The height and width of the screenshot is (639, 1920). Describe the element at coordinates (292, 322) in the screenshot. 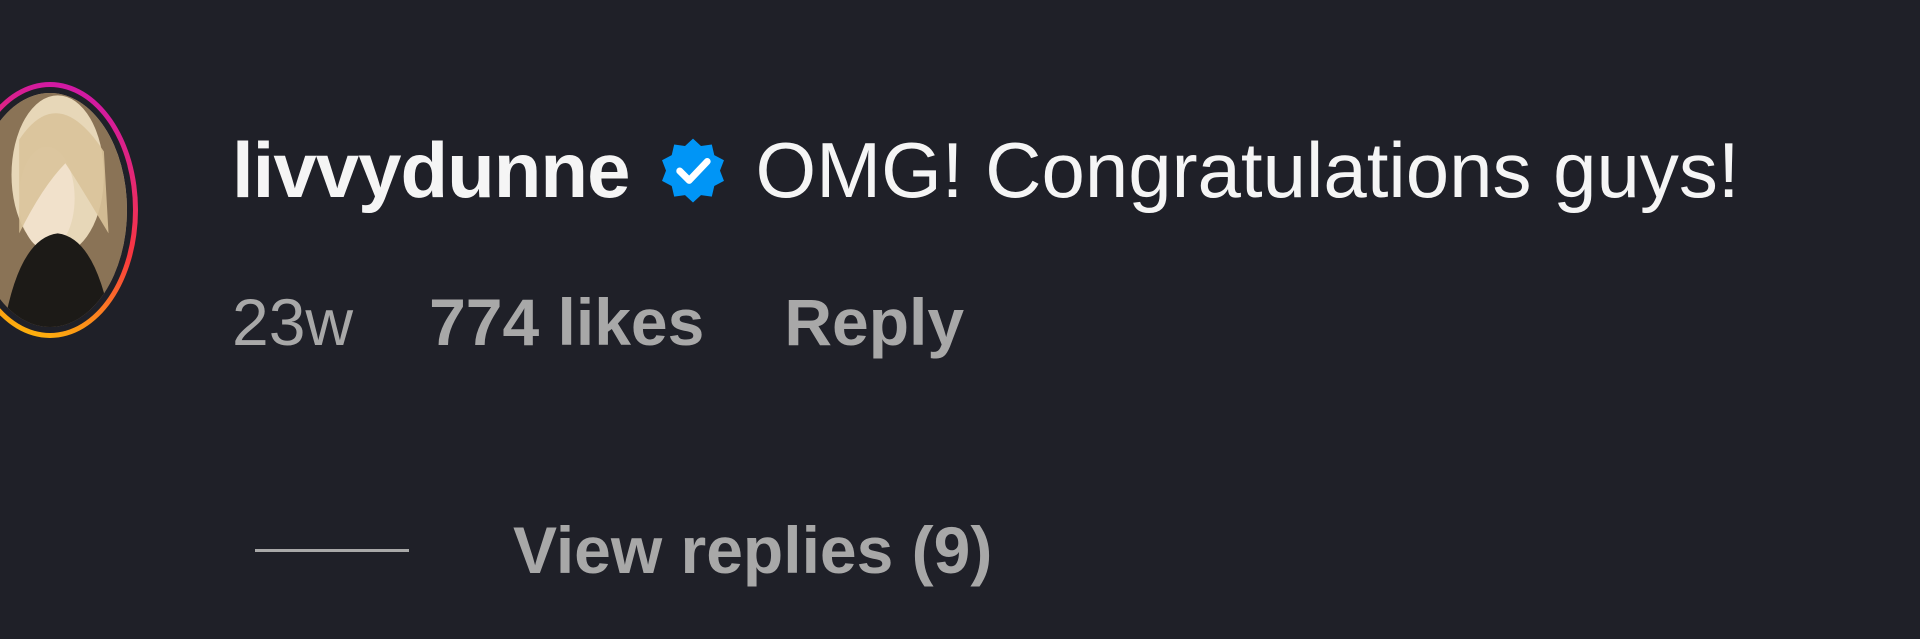

I see `comment-timestamp: 23w` at that location.